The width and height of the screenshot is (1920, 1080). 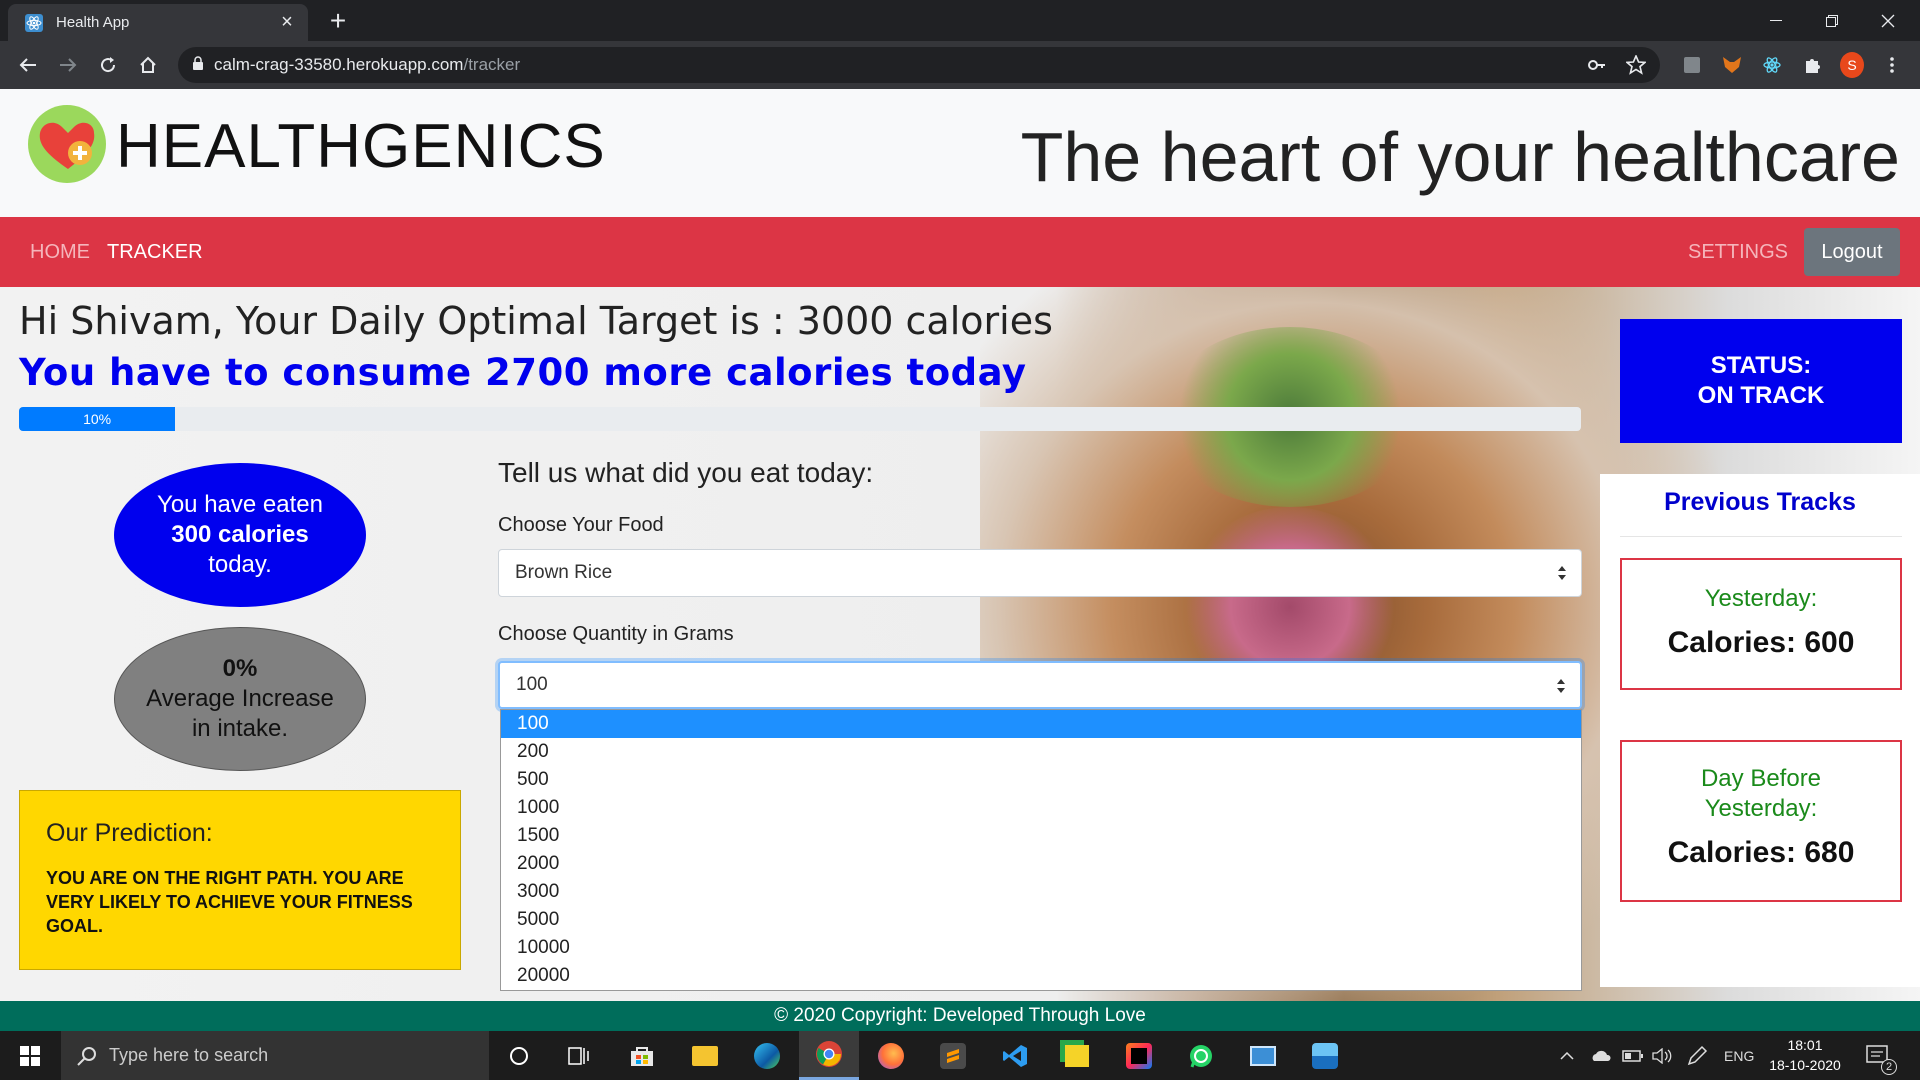 What do you see at coordinates (1077, 1055) in the screenshot?
I see `sticky-notes-icon` at bounding box center [1077, 1055].